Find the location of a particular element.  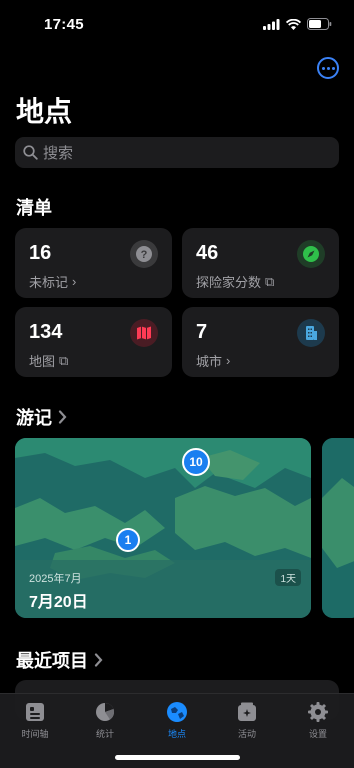

card-map: 134 地图 ⧉ is located at coordinates (93, 342).